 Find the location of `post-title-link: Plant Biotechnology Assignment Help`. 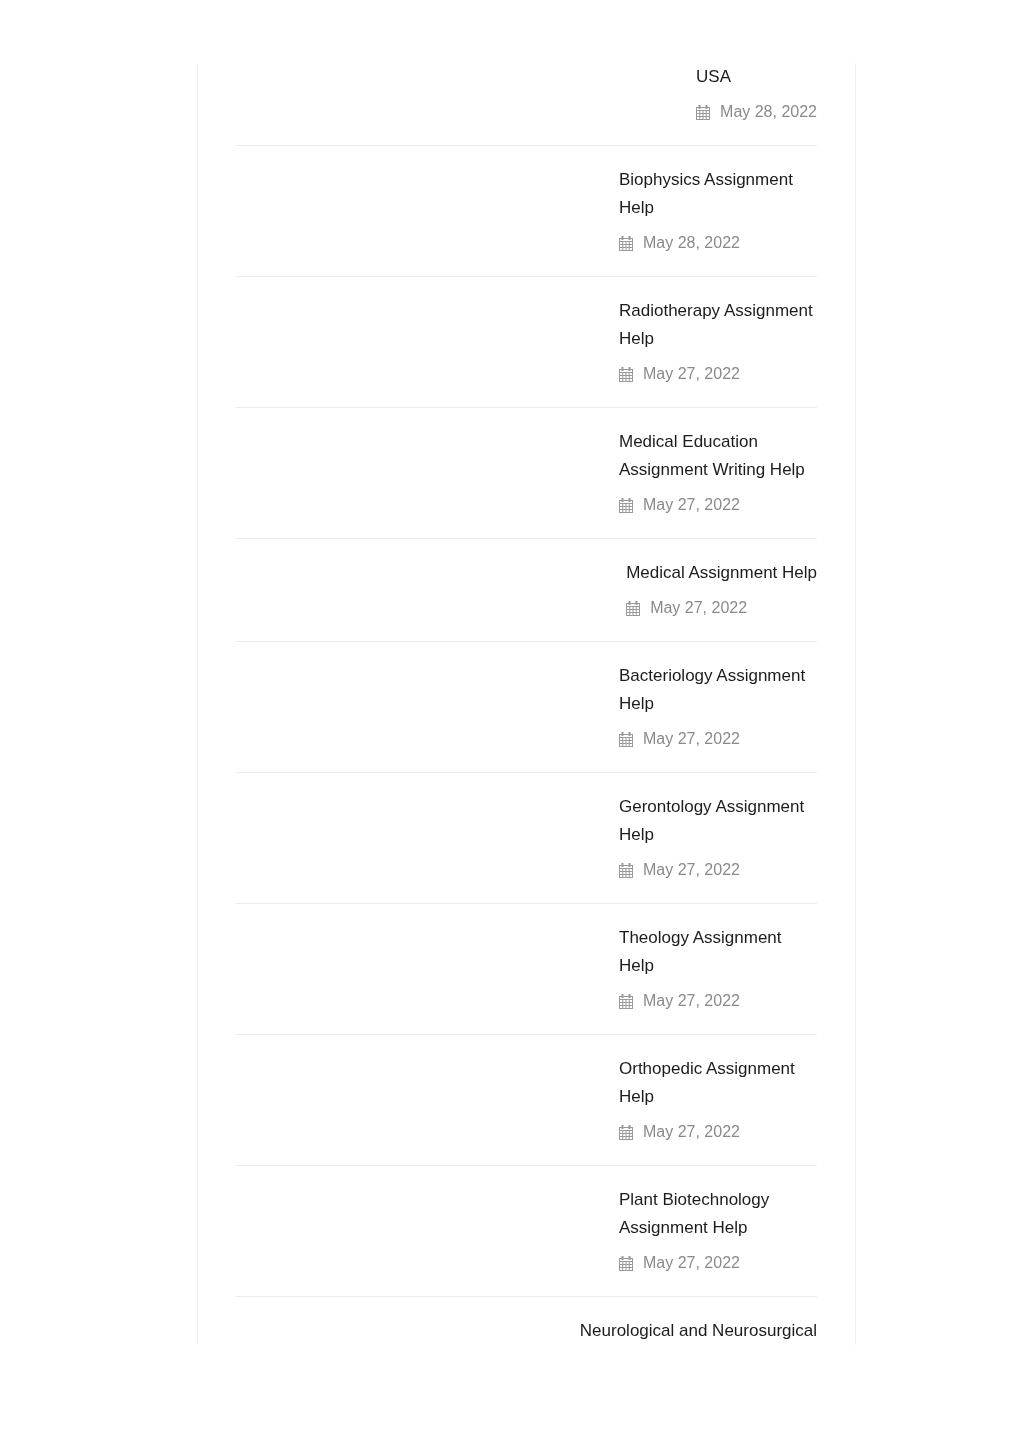

post-title-link: Plant Biotechnology Assignment Help is located at coordinates (718, 1214).